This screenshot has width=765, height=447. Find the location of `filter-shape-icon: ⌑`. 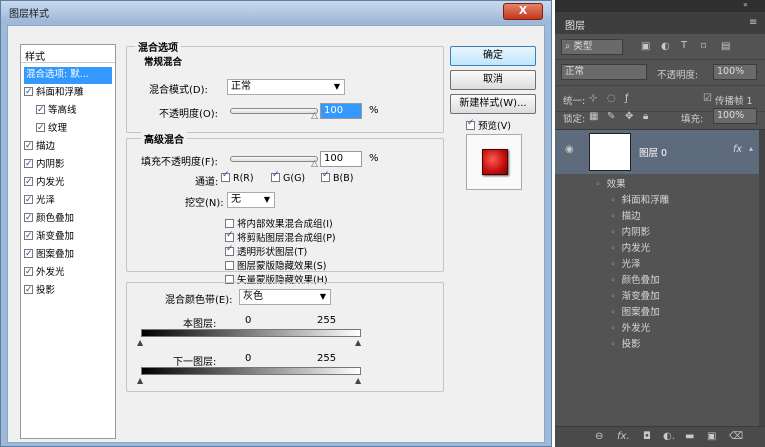

filter-shape-icon: ⌑ is located at coordinates (703, 46).